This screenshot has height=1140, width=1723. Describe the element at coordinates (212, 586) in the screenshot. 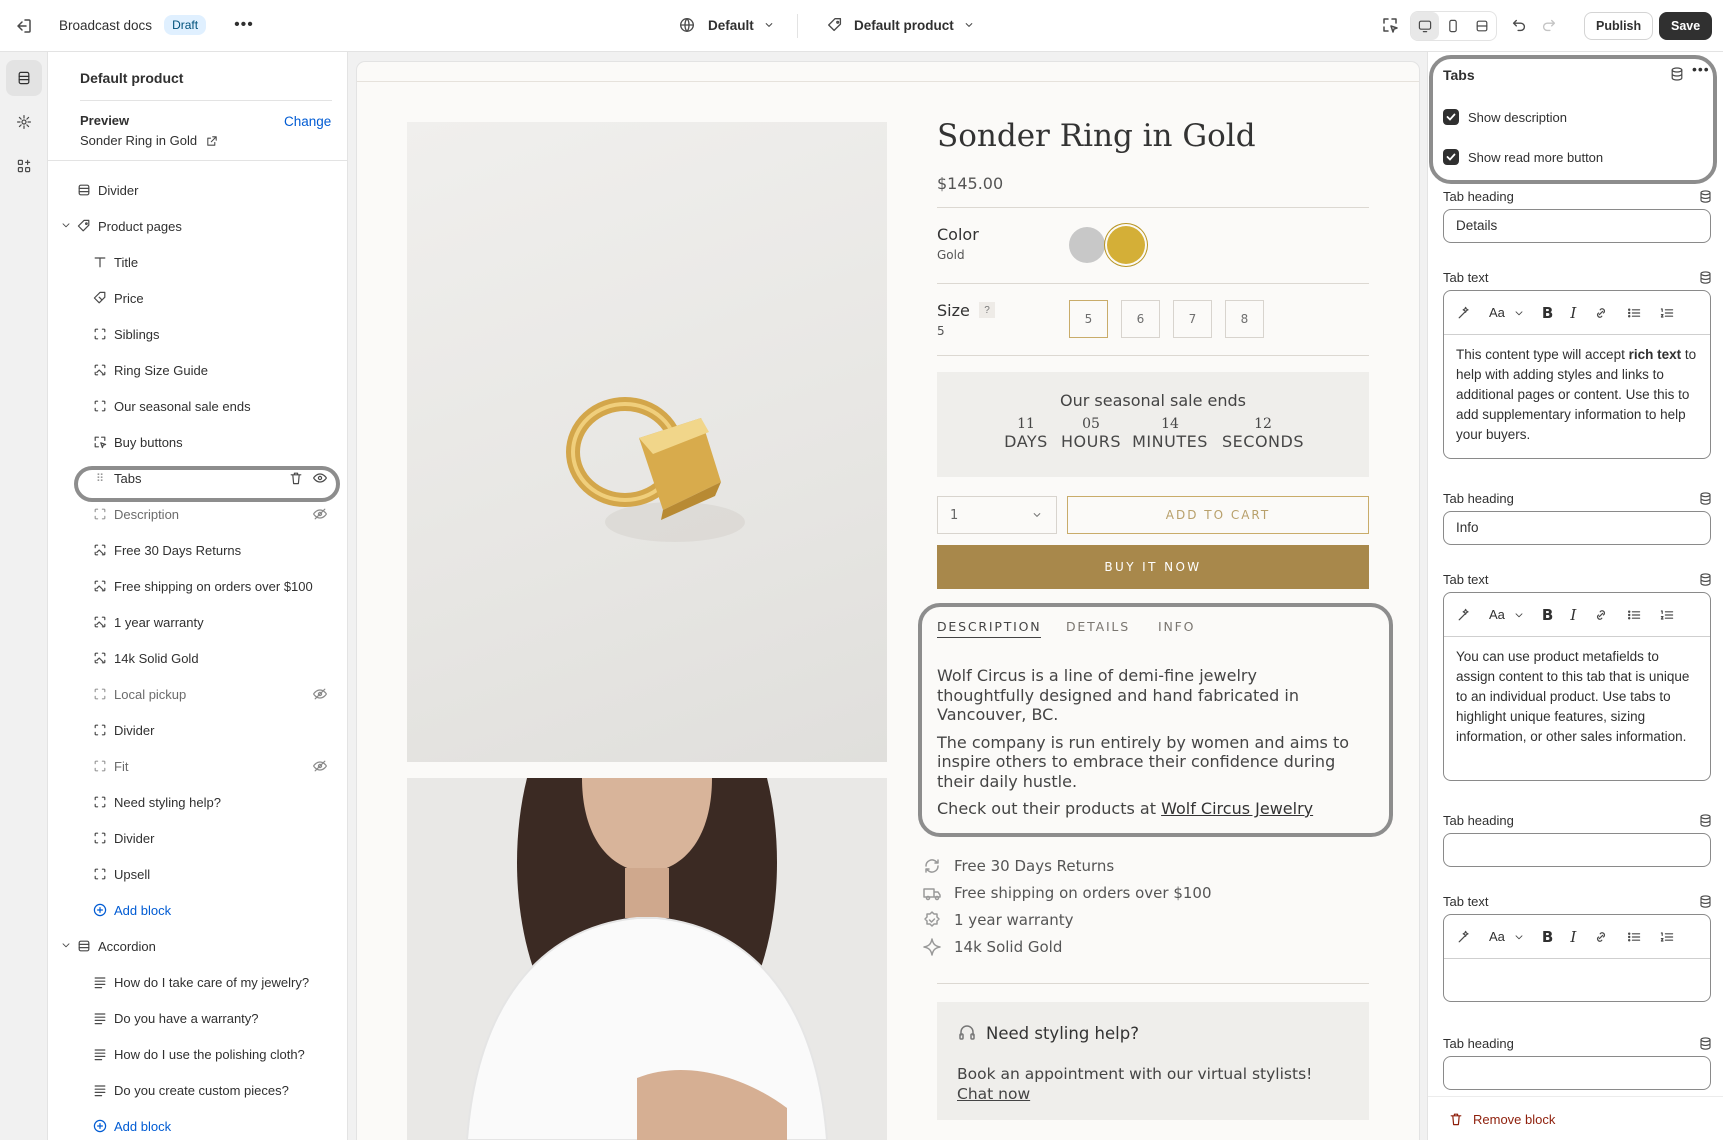

I see `tree-block: Free shipping on orders over $100` at that location.